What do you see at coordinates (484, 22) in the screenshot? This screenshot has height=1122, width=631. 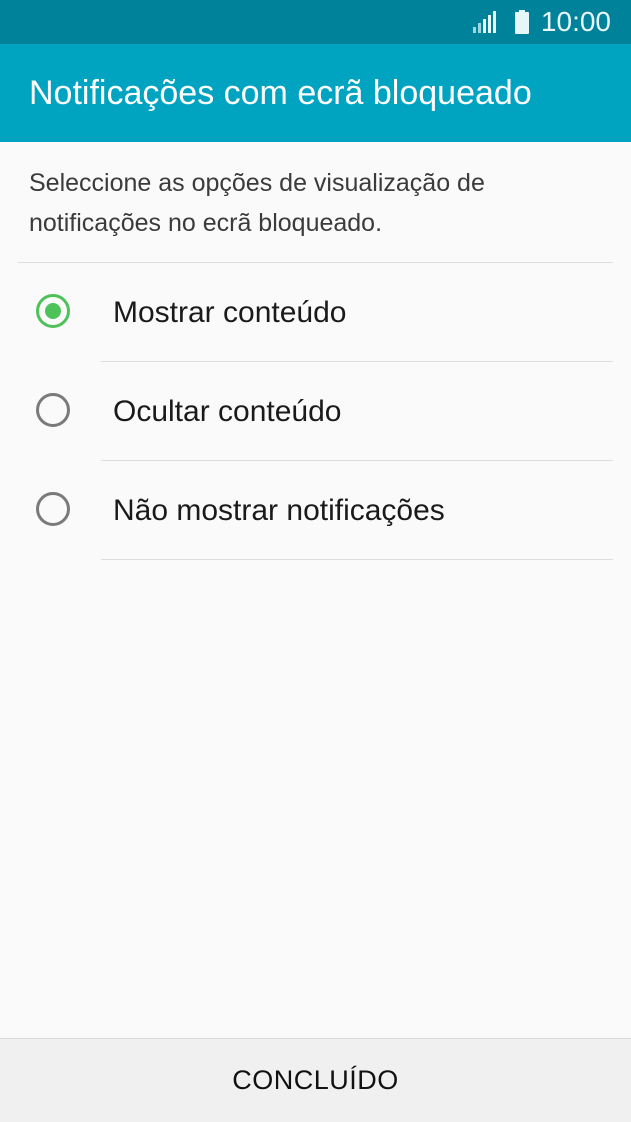 I see `signal-icon` at bounding box center [484, 22].